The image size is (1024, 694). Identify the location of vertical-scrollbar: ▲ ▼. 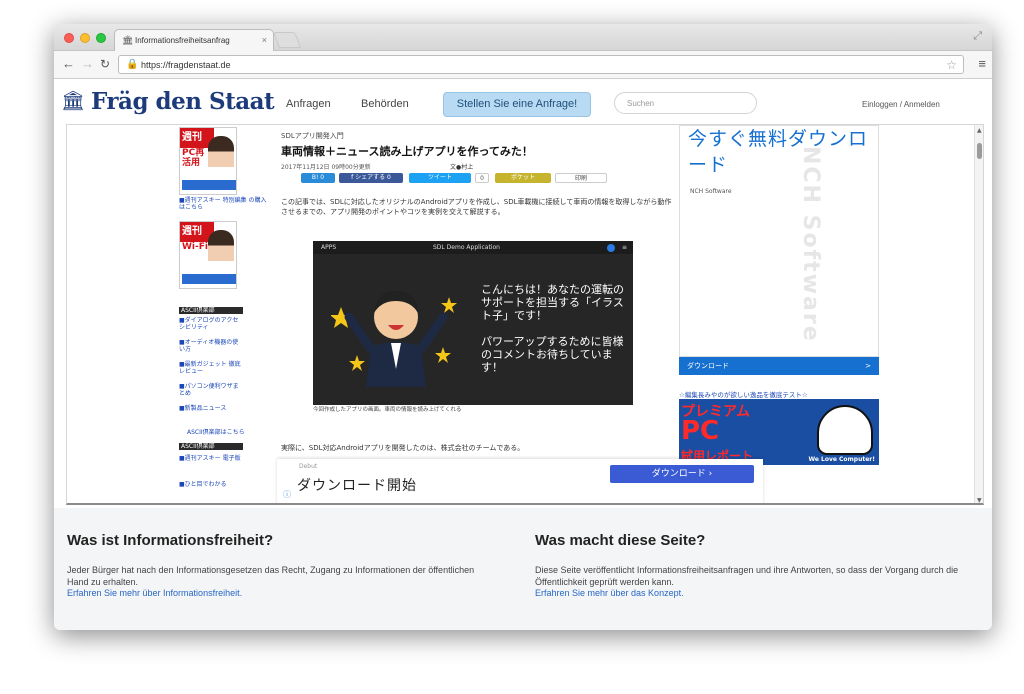
(978, 314).